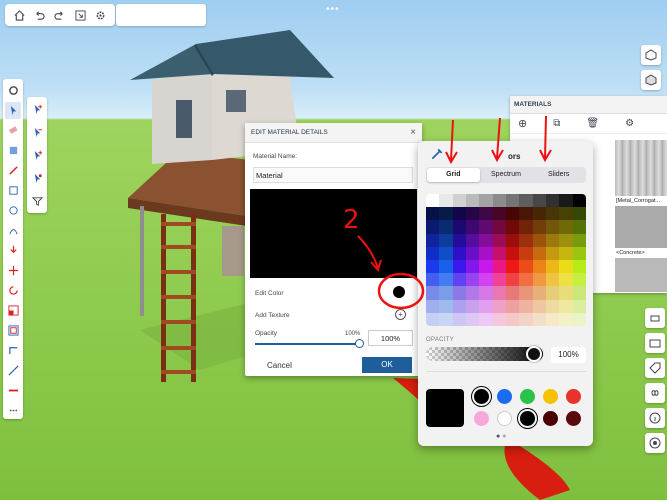 This screenshot has height=500, width=667. Describe the element at coordinates (545, 139) in the screenshot. I see `arrow-sliders-annotation` at that location.